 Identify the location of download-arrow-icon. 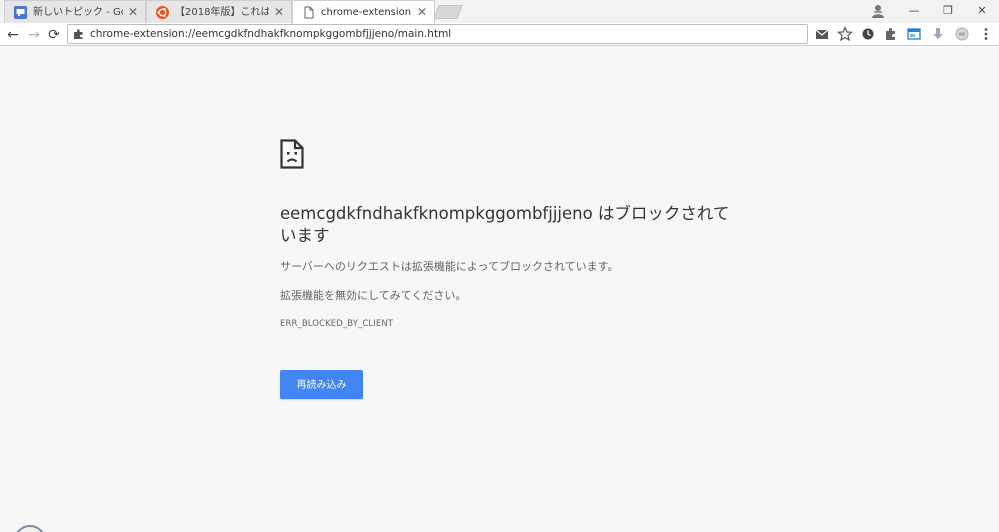
(938, 34).